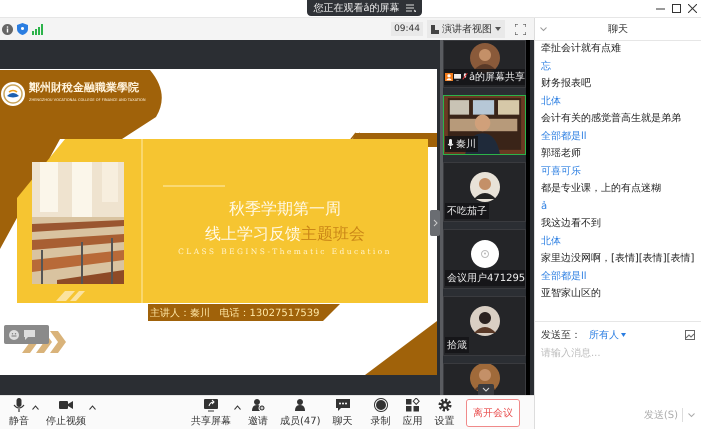 This screenshot has height=429, width=701. What do you see at coordinates (413, 413) in the screenshot?
I see `apps-button: 应用` at bounding box center [413, 413].